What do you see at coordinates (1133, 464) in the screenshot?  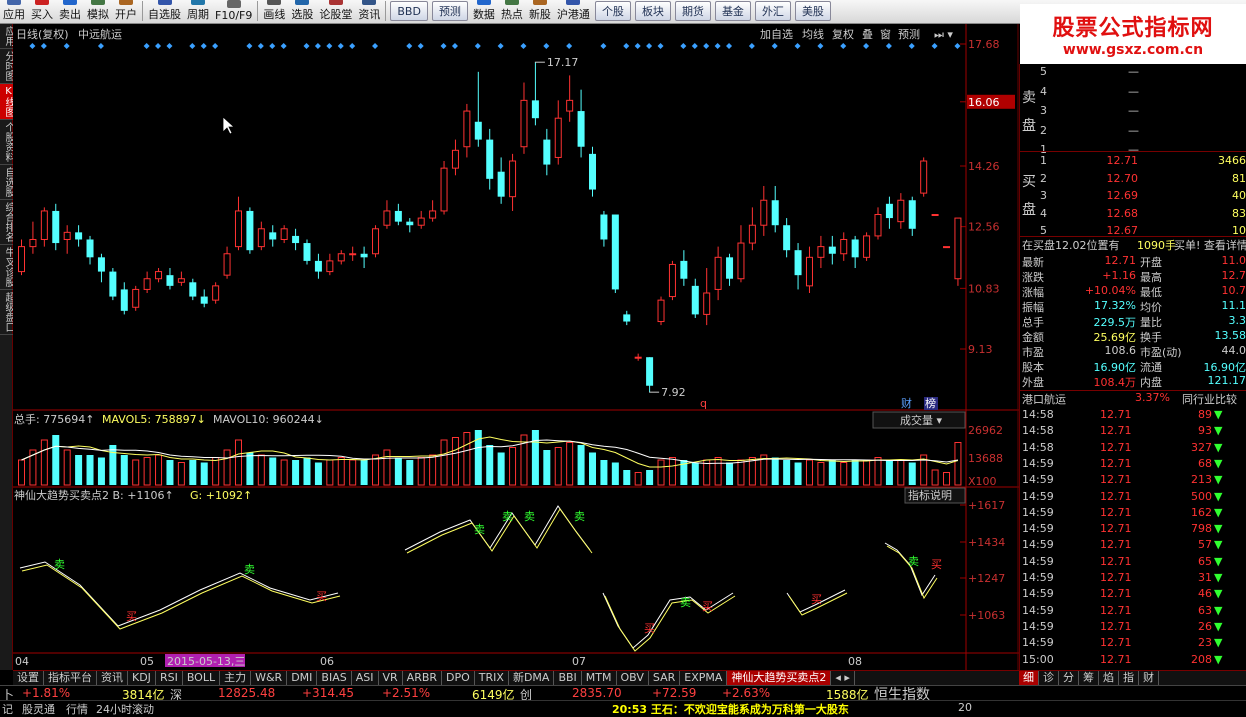 I see `tick-row: 14:59 12.71 68 ▼` at bounding box center [1133, 464].